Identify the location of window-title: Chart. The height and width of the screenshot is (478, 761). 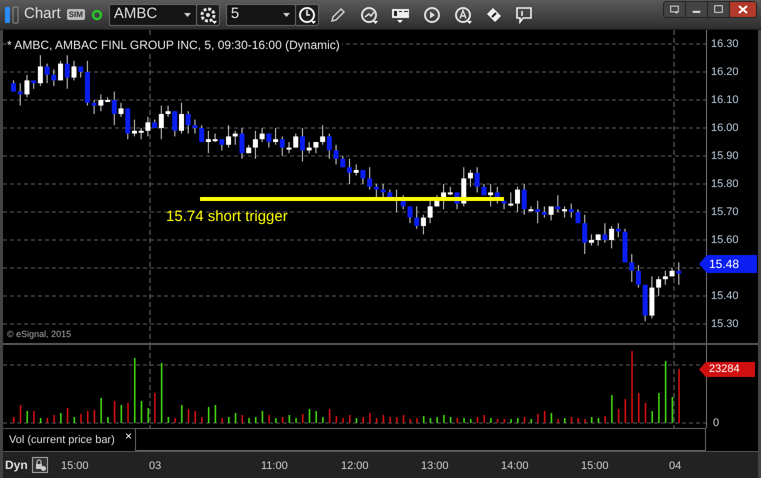
(42, 14).